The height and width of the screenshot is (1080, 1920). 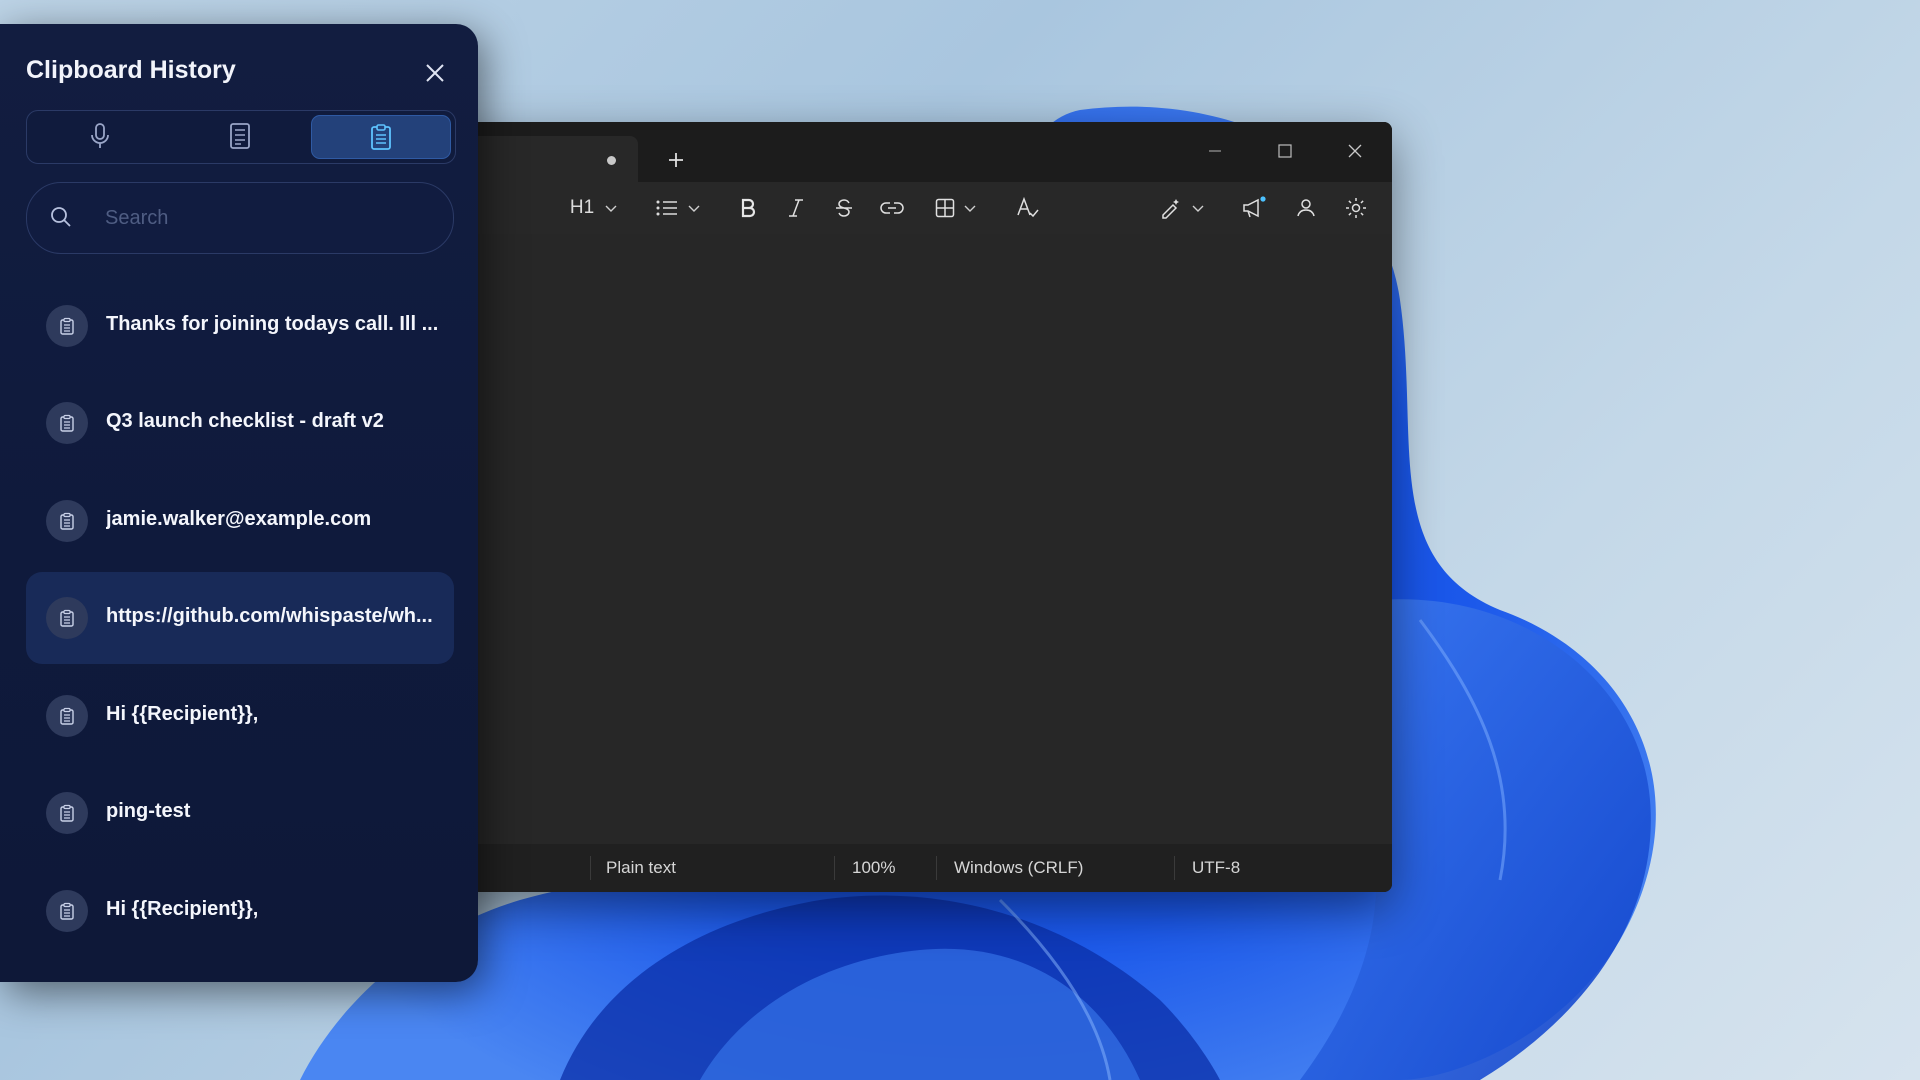 I want to click on clipboard-entry: Q3 launch checklist - draft v2, so click(x=240, y=423).